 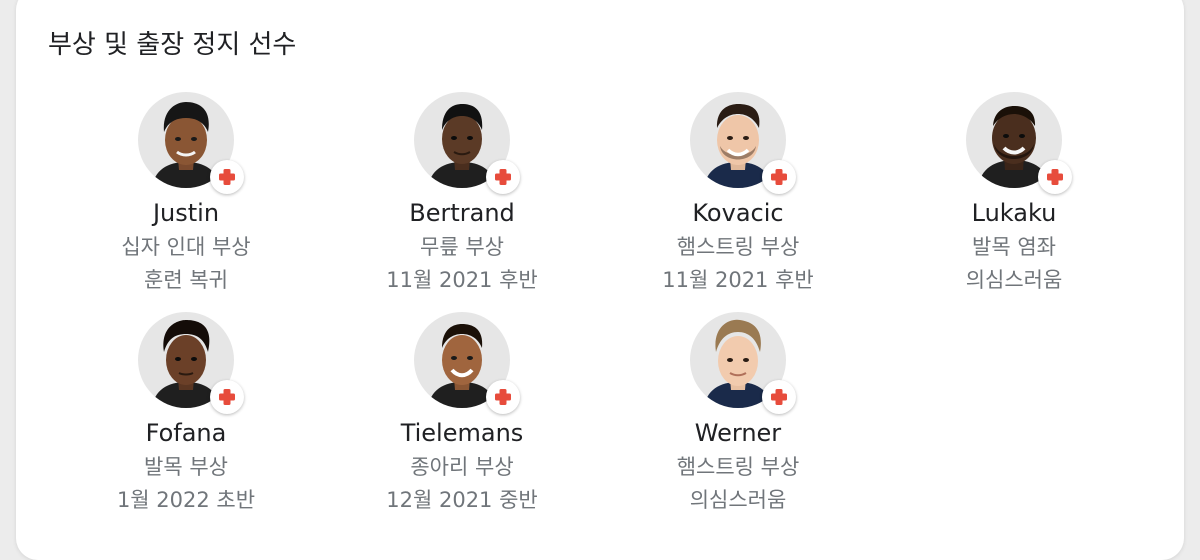 I want to click on player-name: Bertrand, so click(x=462, y=213).